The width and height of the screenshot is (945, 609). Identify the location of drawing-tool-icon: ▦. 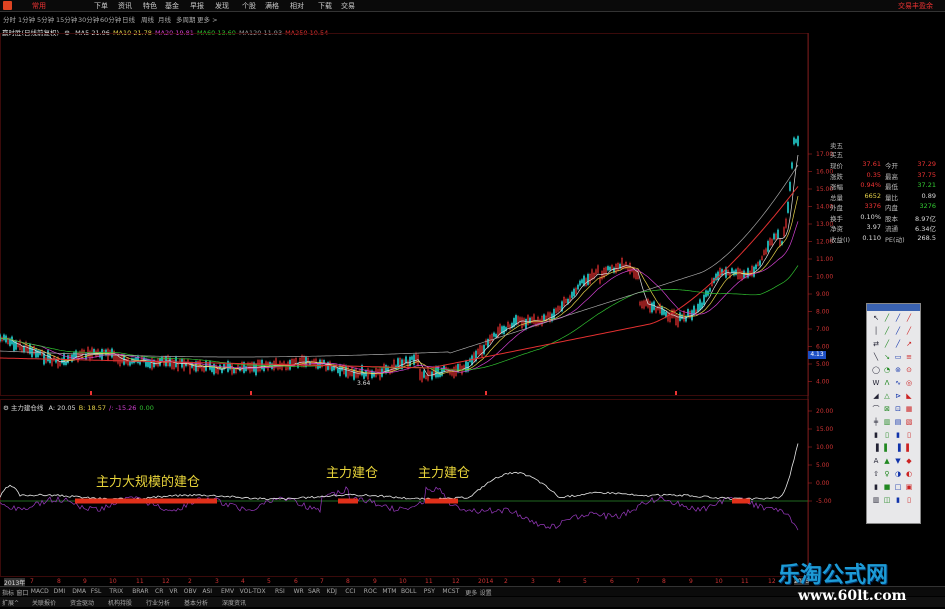
(909, 409).